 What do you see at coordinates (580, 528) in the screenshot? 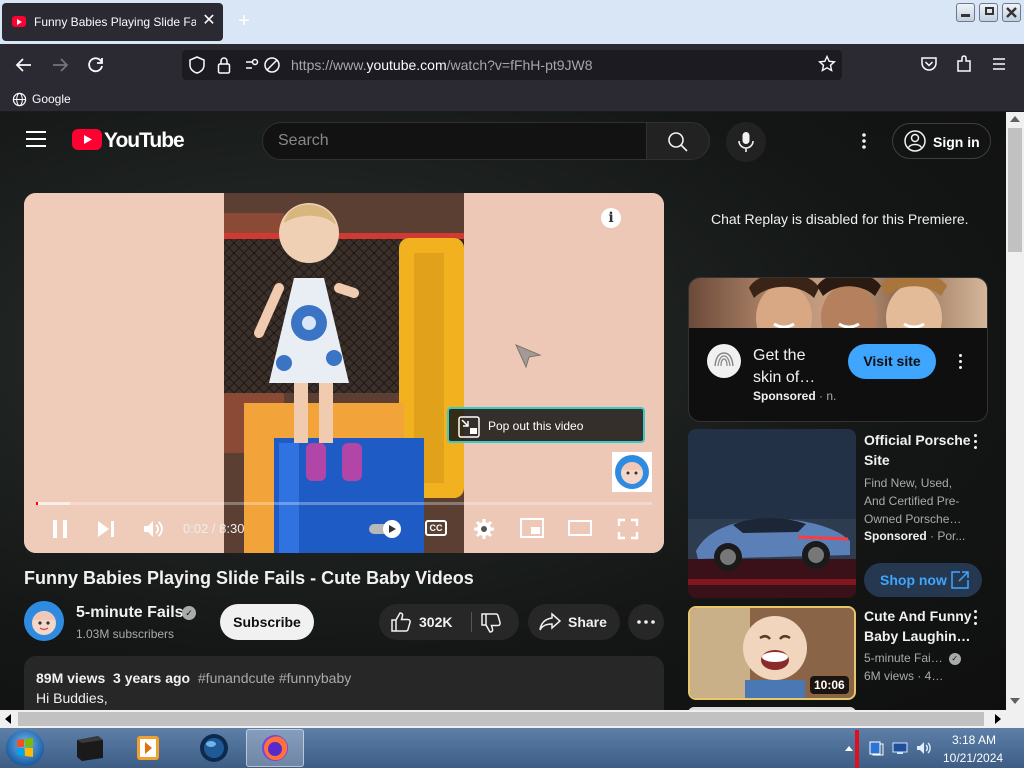
I see `theater-mode-icon` at bounding box center [580, 528].